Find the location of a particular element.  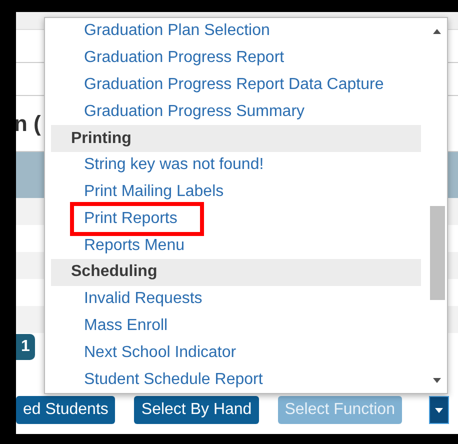

action-button: ed Students is located at coordinates (66, 410).